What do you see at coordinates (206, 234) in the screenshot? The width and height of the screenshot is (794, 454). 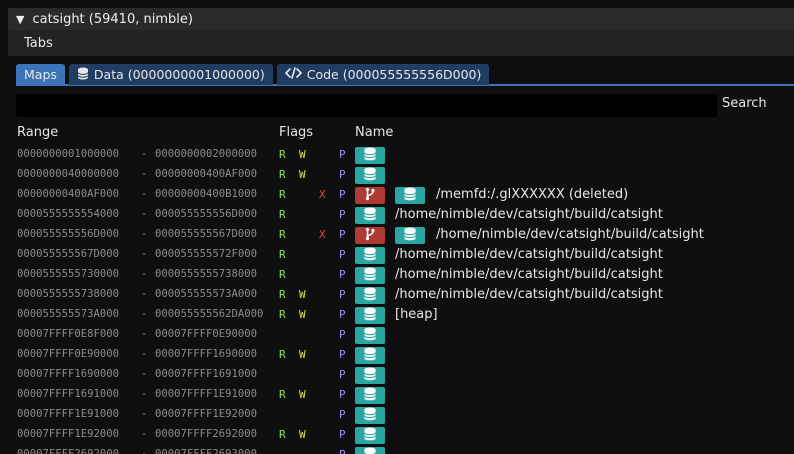 I see `range-end: 000055555567D000` at bounding box center [206, 234].